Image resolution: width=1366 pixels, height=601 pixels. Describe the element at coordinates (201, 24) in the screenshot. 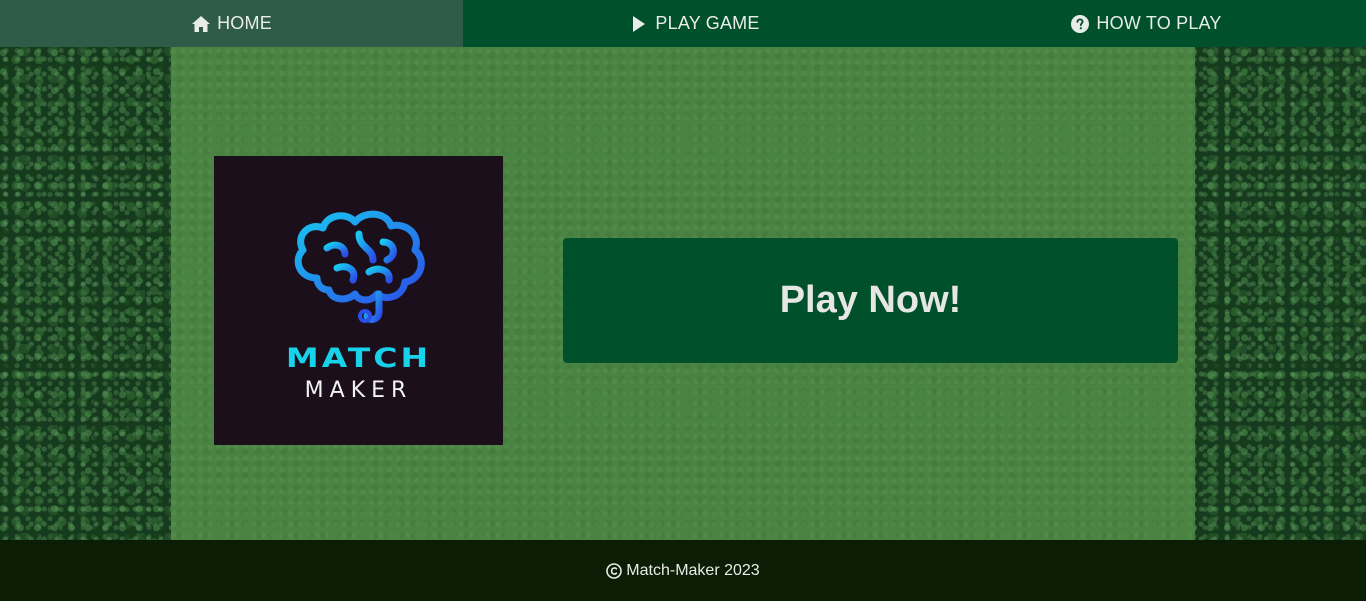

I see `home-icon` at that location.